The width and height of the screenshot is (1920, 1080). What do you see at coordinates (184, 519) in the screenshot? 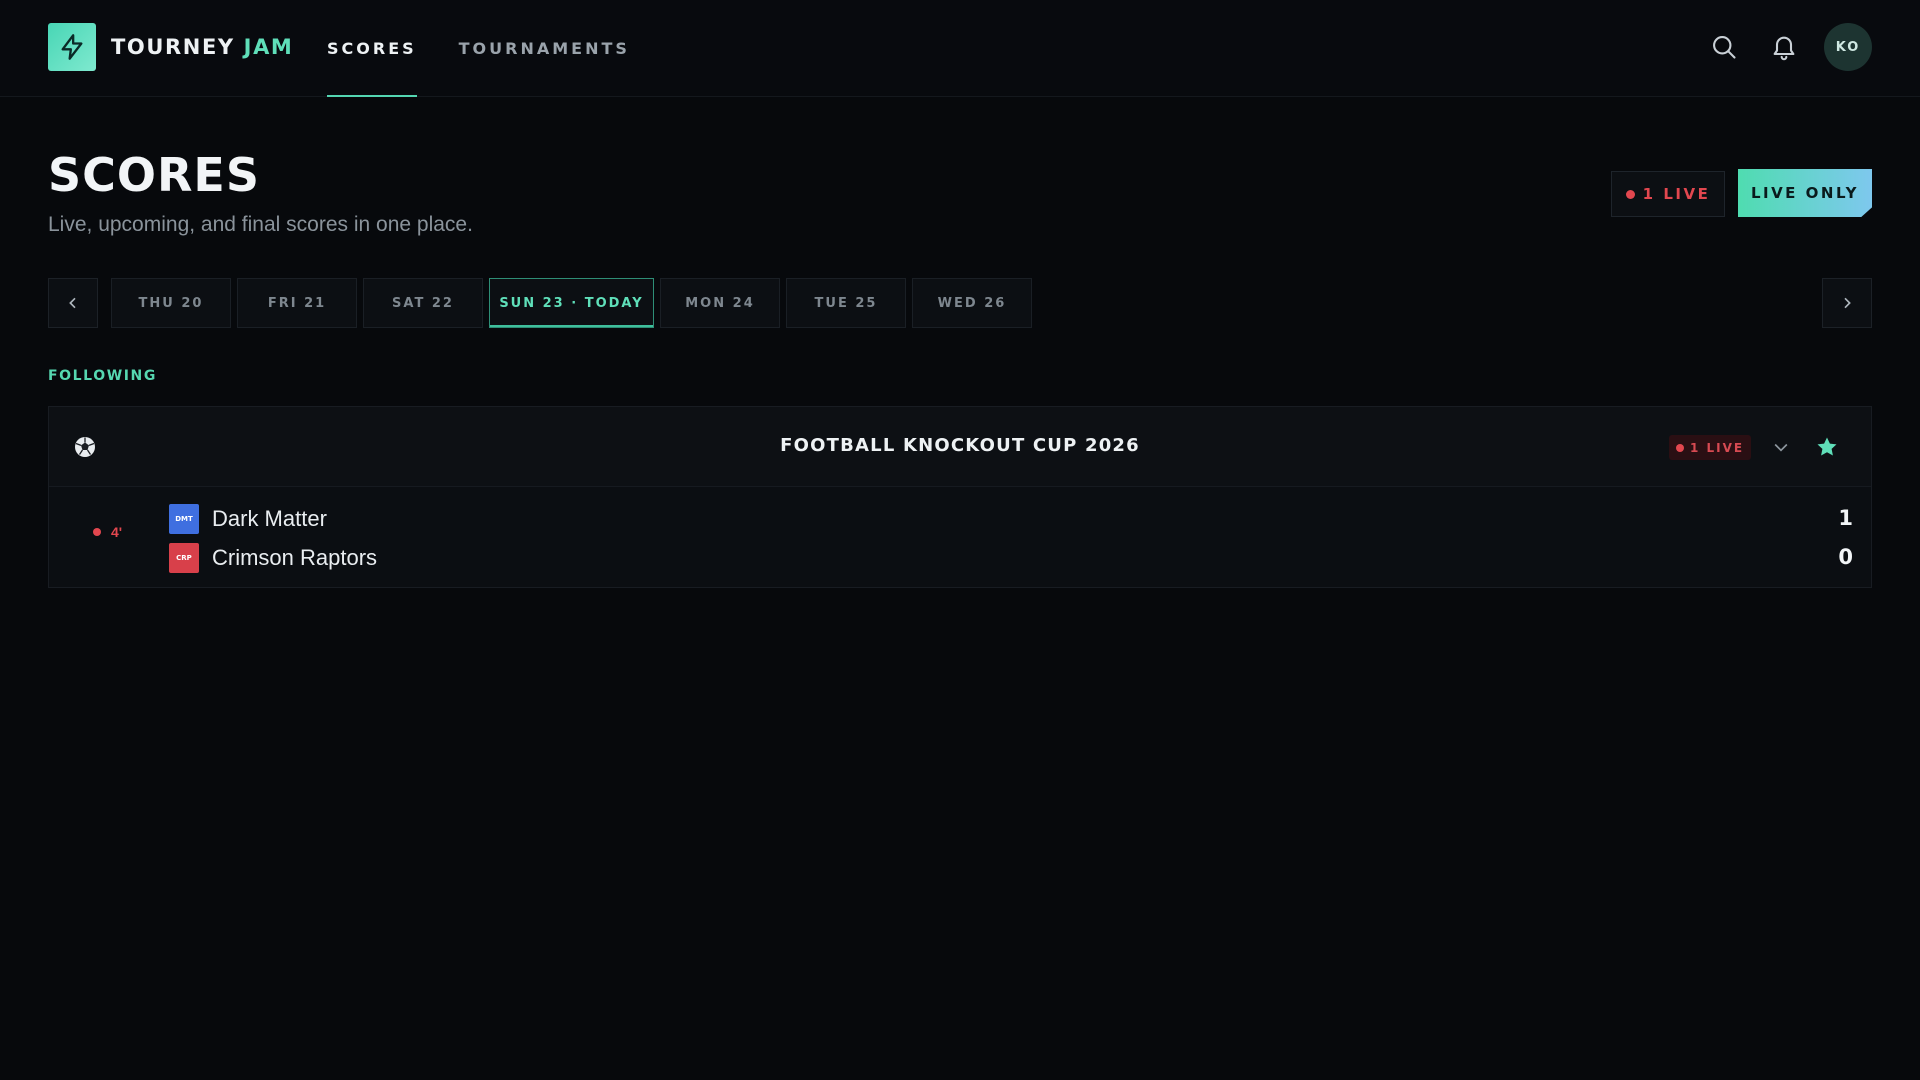
I see `team-badge: DMT` at bounding box center [184, 519].